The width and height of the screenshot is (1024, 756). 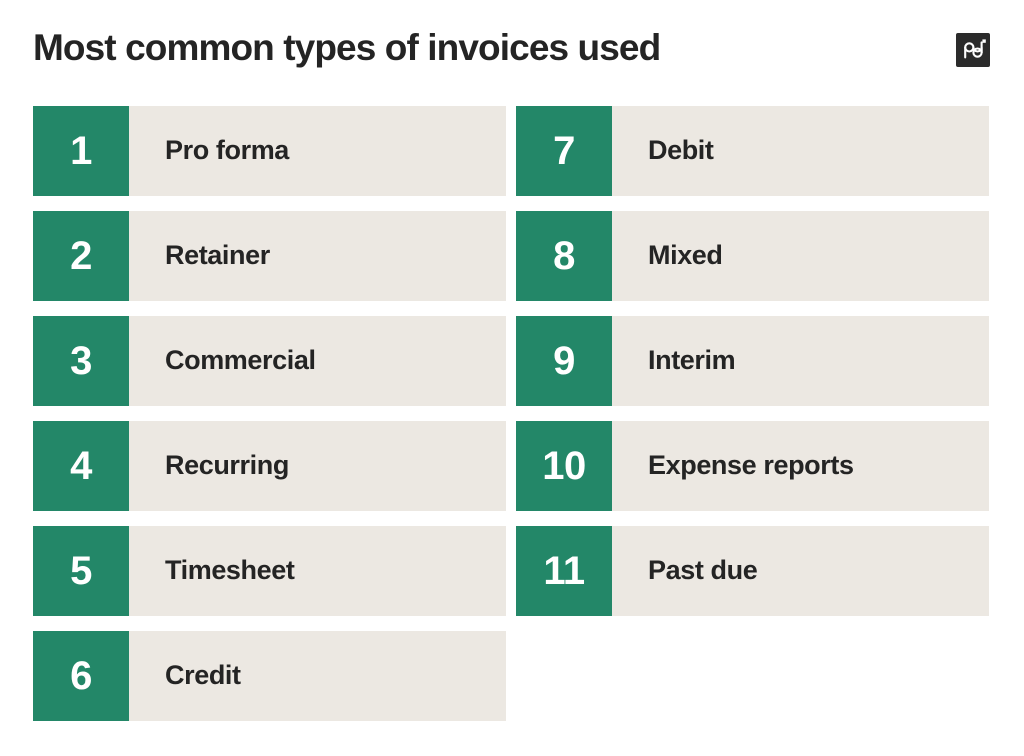 What do you see at coordinates (973, 50) in the screenshot?
I see `pandadoc-logo-icon` at bounding box center [973, 50].